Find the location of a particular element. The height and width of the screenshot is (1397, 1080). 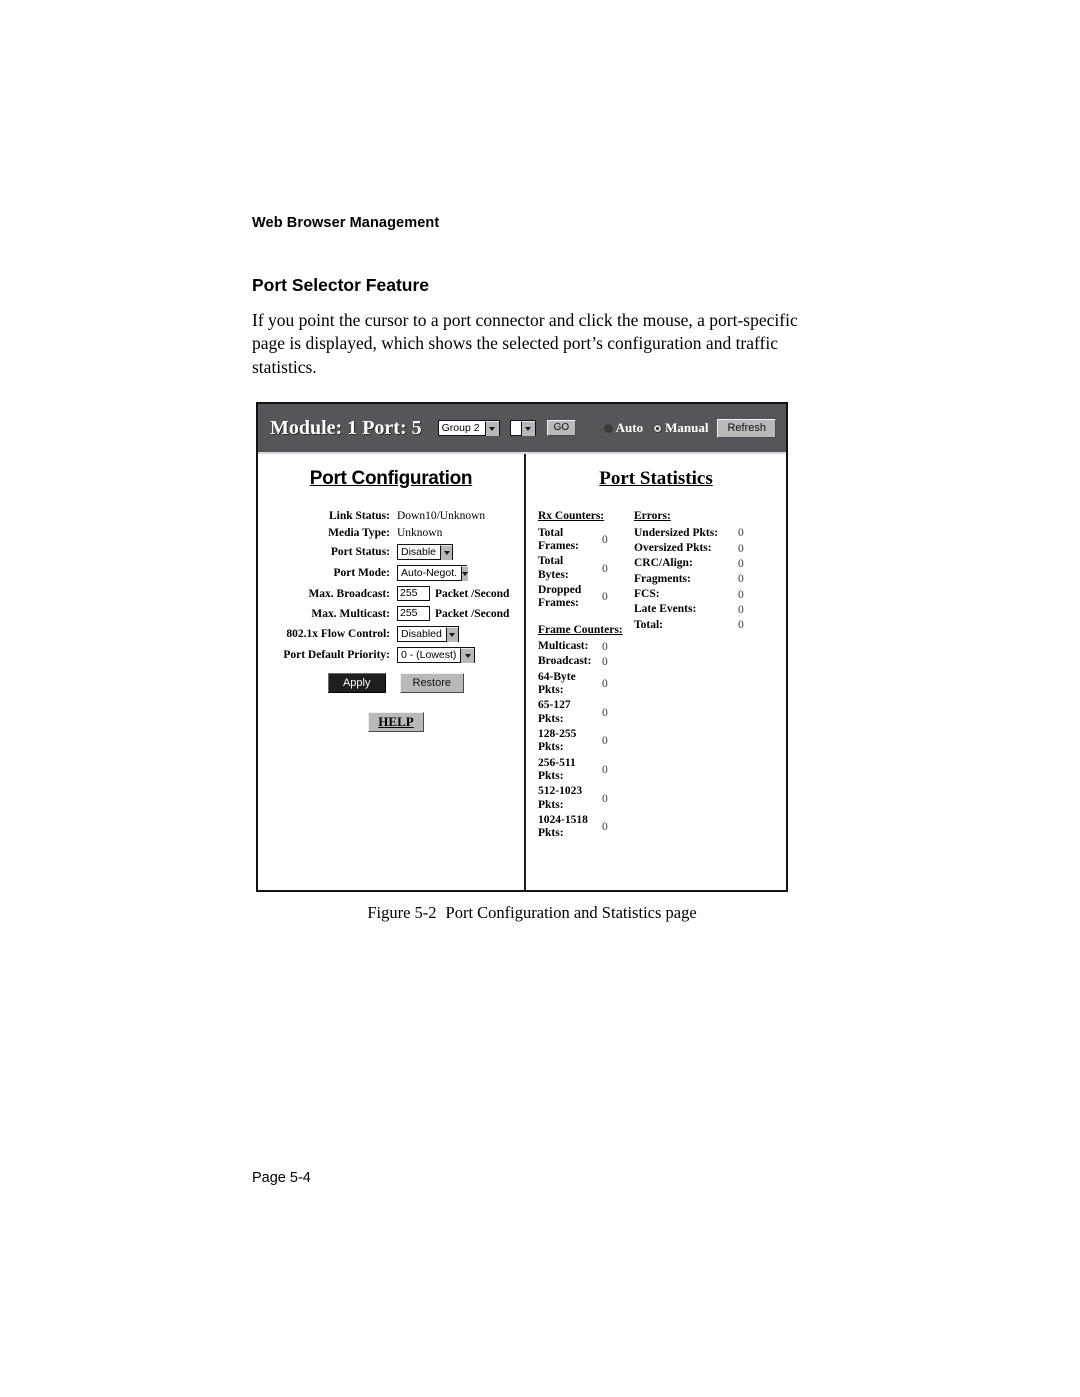

default-priority-select: 0 - (Lowest) is located at coordinates (436, 655).